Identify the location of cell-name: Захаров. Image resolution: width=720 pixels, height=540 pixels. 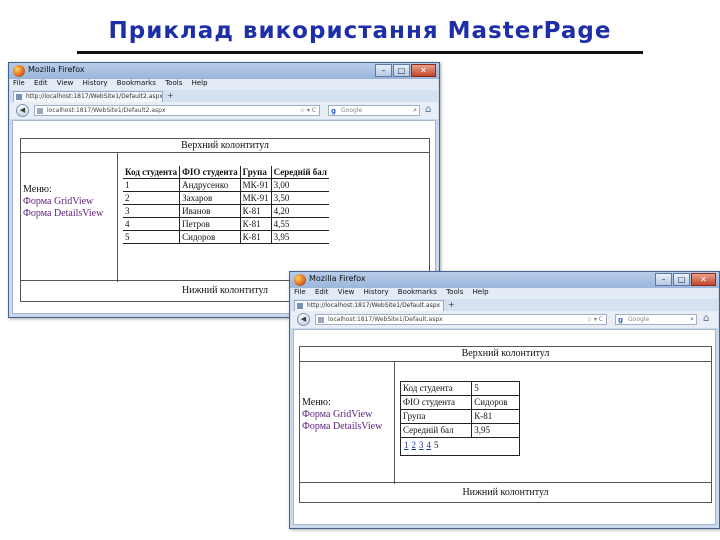
(210, 198).